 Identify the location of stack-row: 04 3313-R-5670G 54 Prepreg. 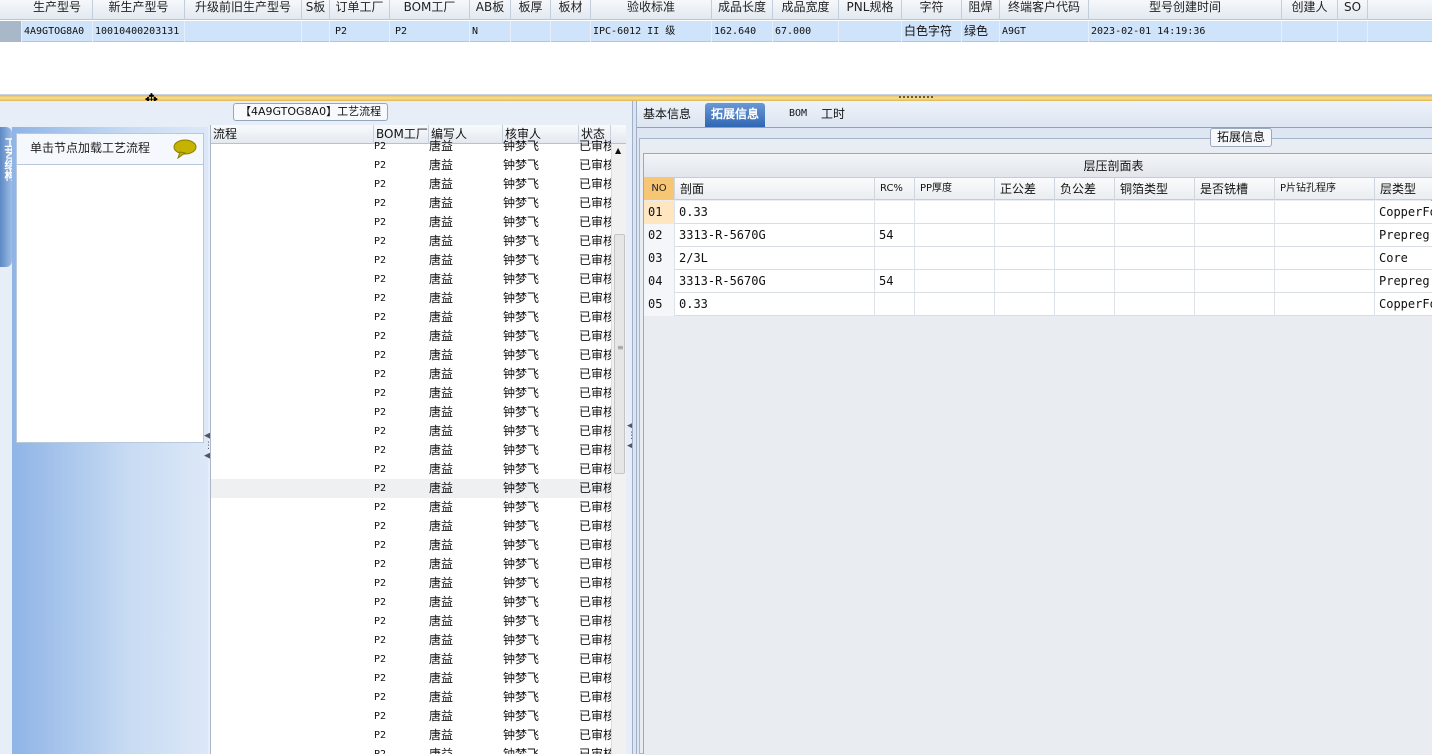
(1038, 281).